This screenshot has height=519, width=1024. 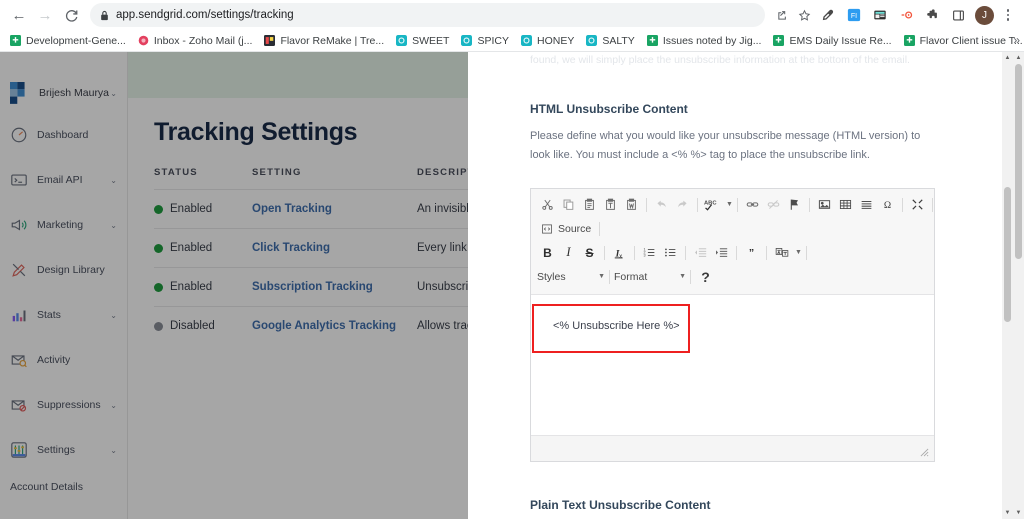 I want to click on source-button: Source, so click(x=566, y=228).